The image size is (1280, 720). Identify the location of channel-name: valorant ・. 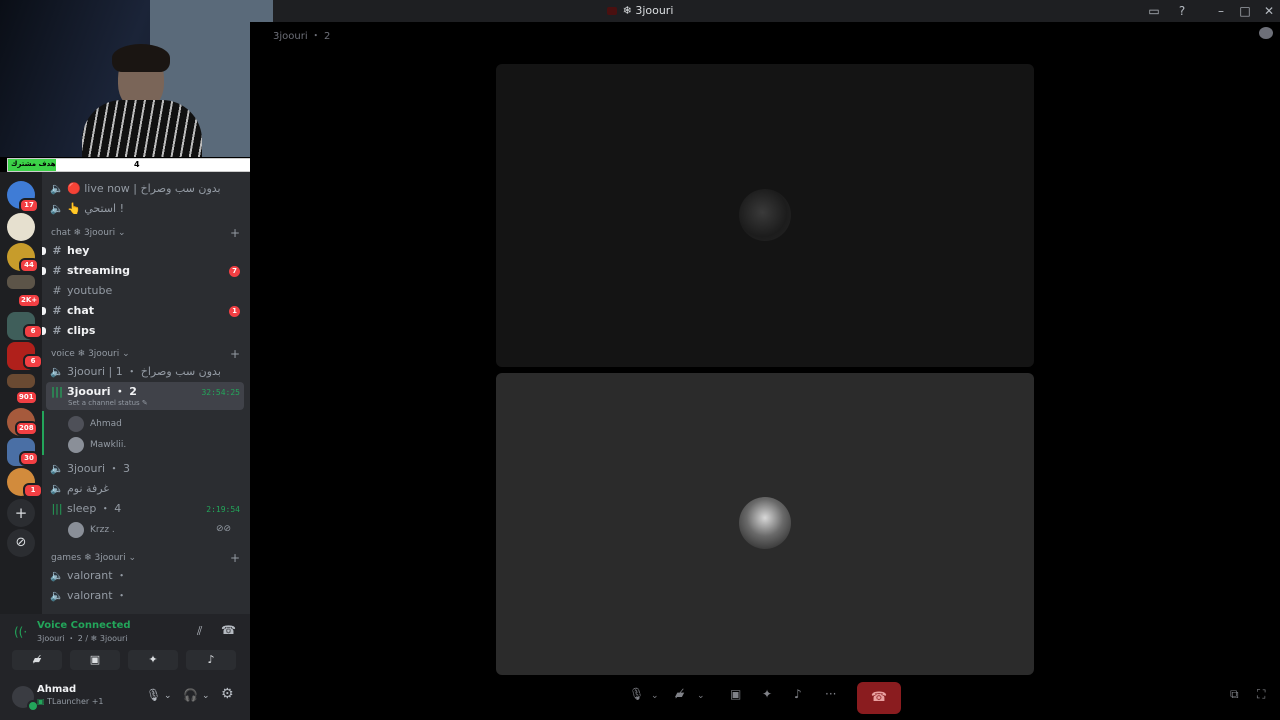
(97, 595).